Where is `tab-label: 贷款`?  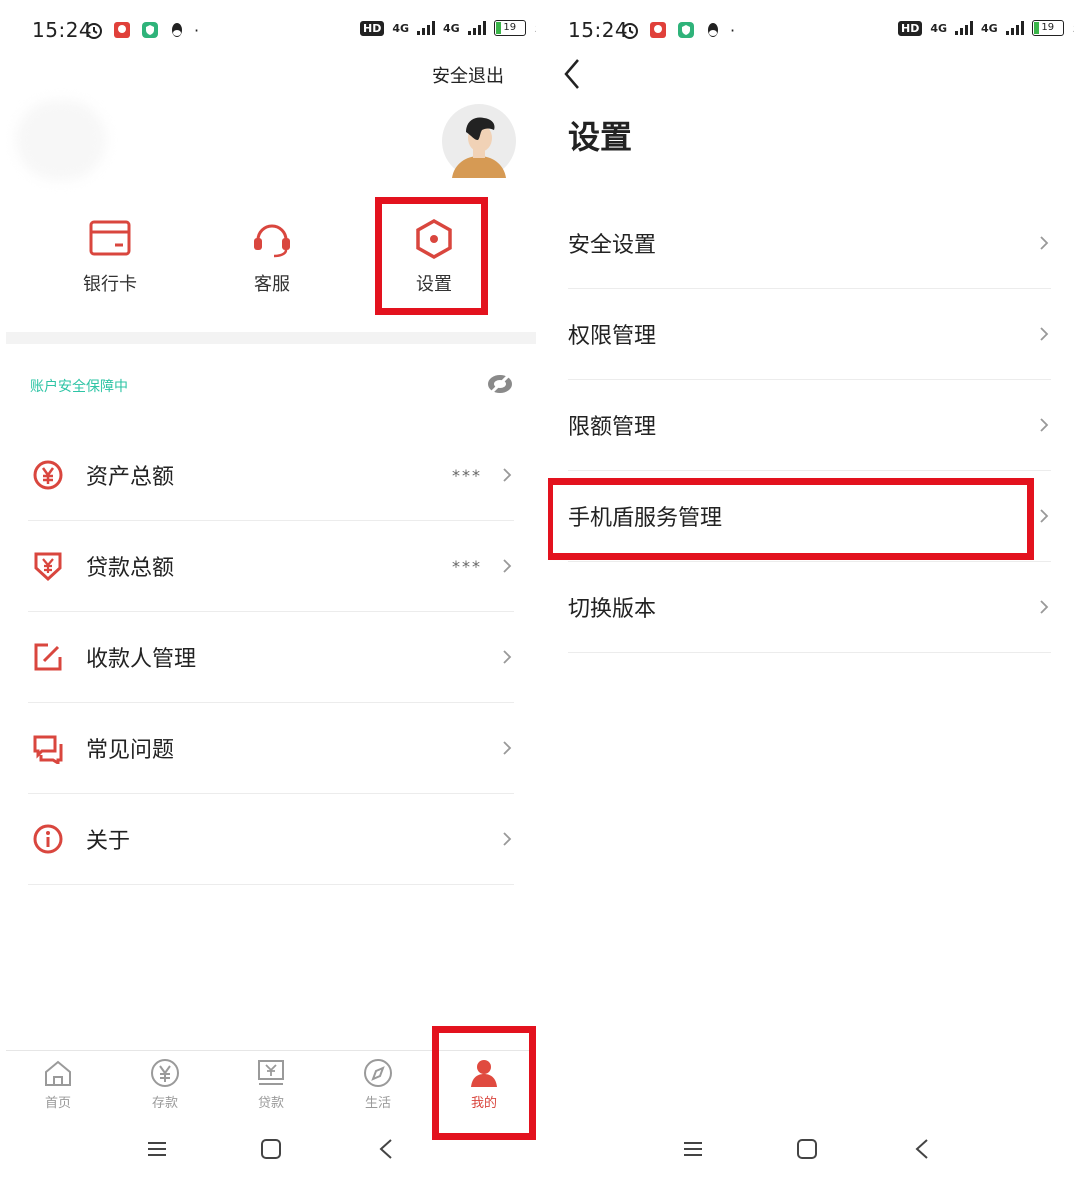 tab-label: 贷款 is located at coordinates (270, 1103).